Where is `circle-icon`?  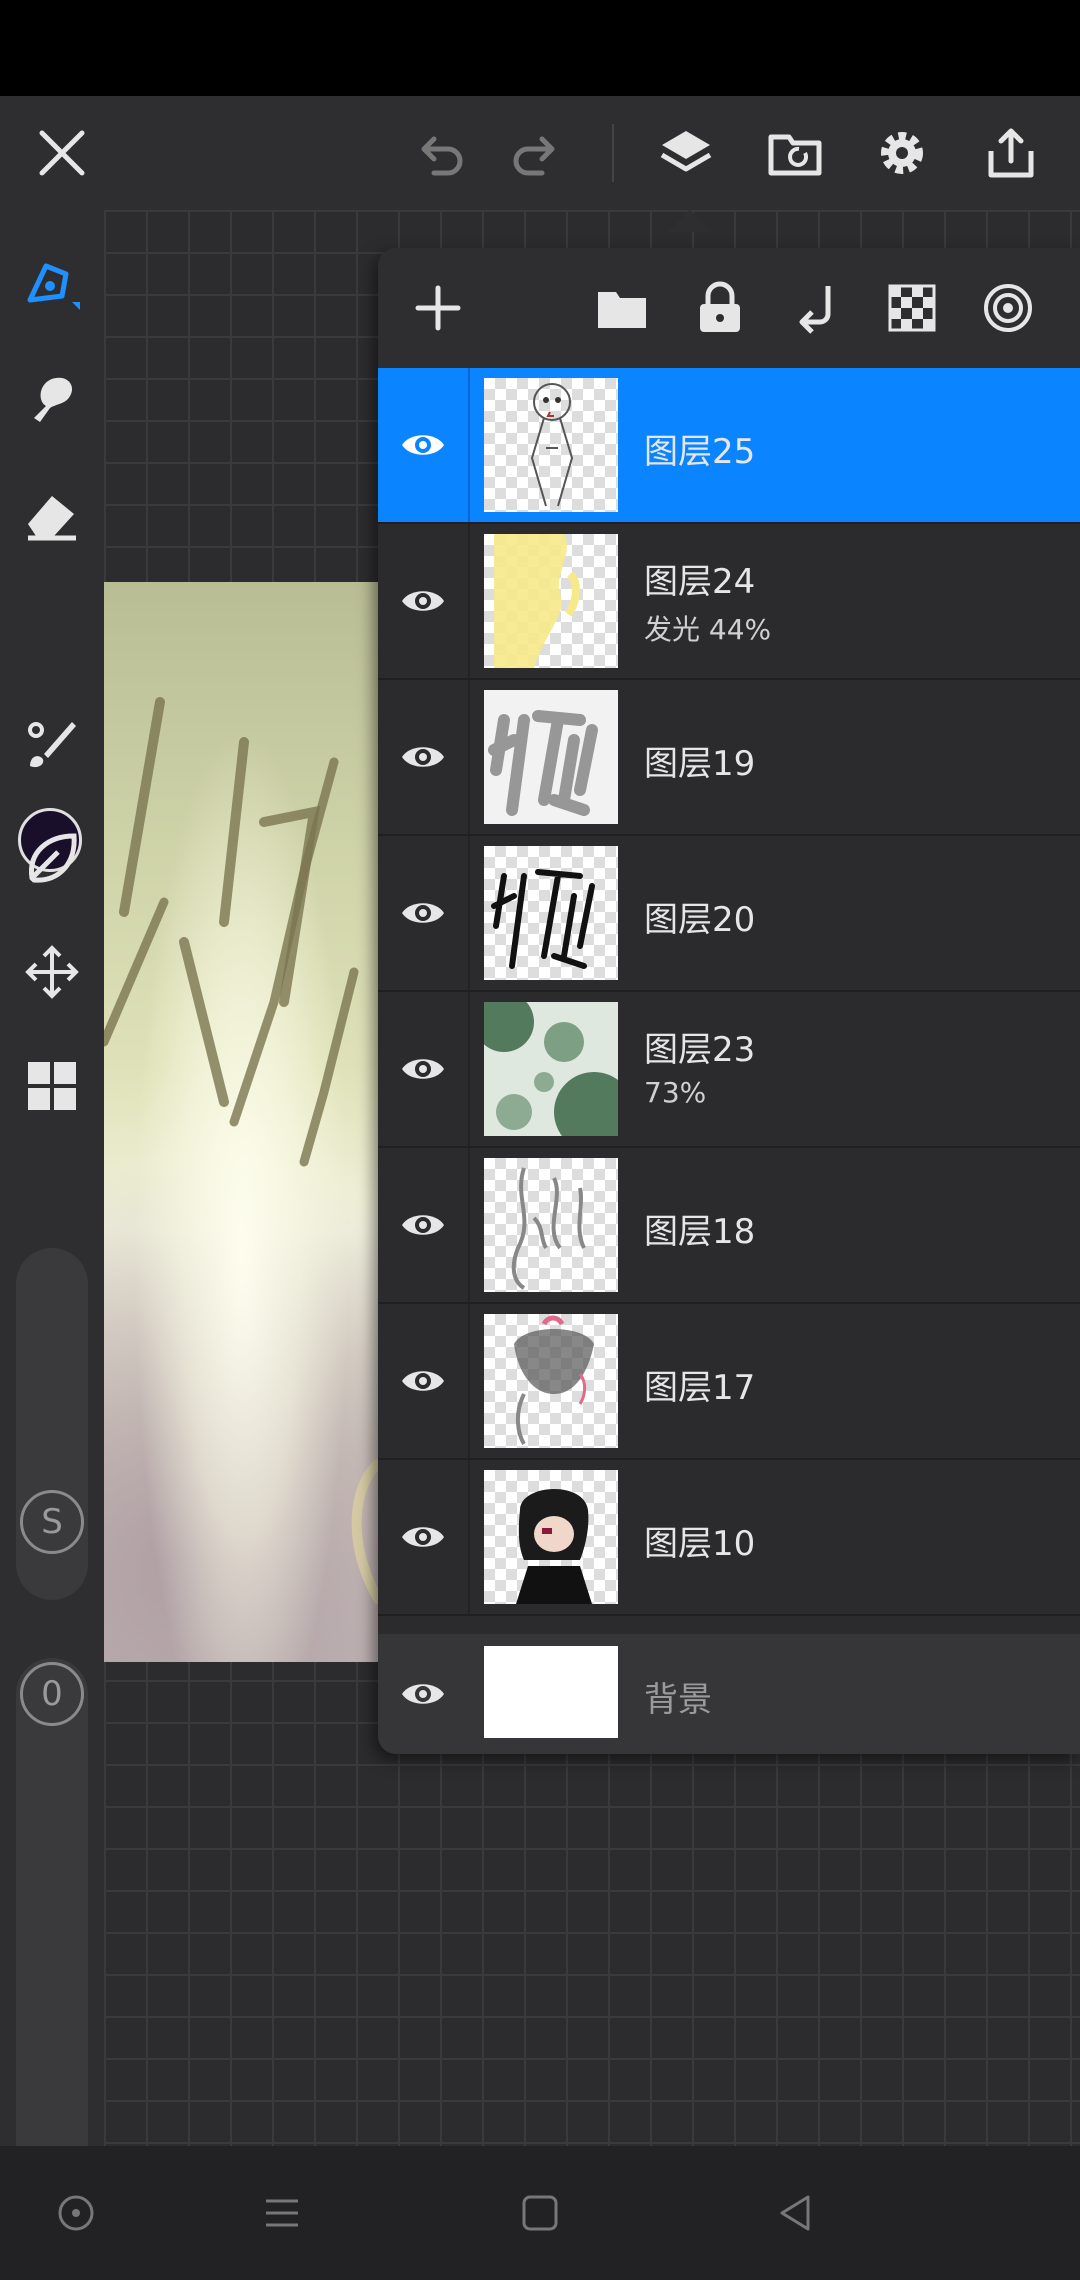 circle-icon is located at coordinates (76, 2213).